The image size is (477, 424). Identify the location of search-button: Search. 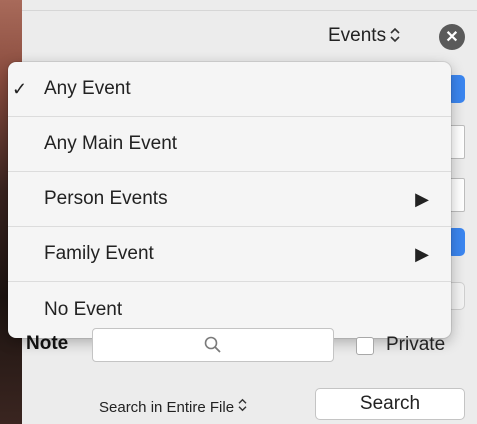
(390, 404).